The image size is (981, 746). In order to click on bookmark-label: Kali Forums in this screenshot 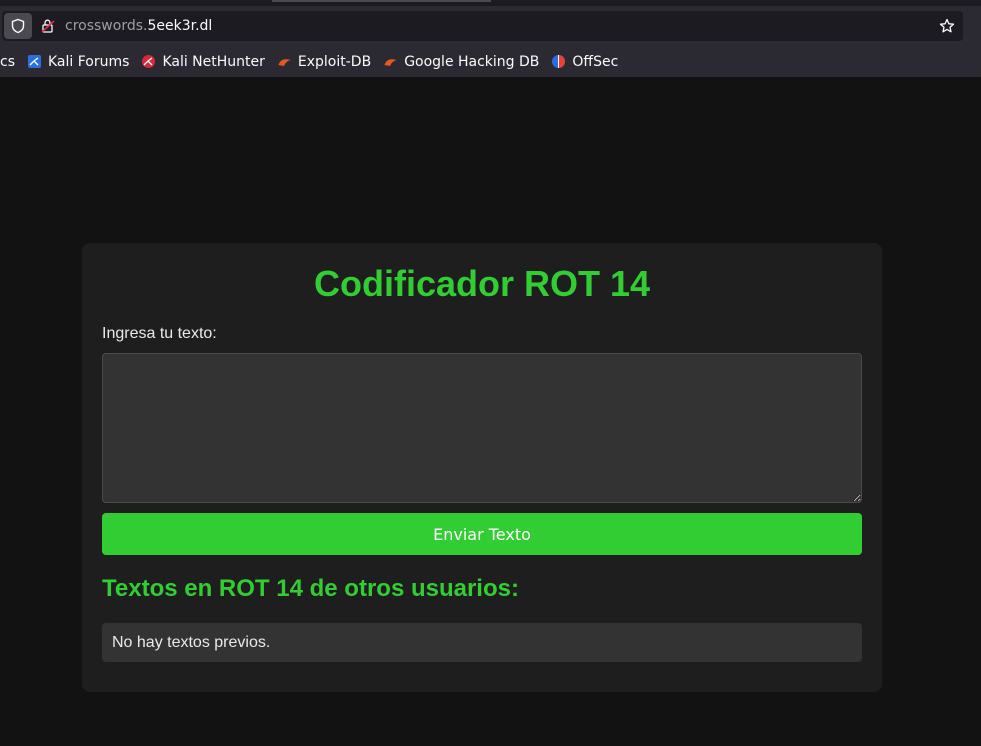, I will do `click(89, 61)`.